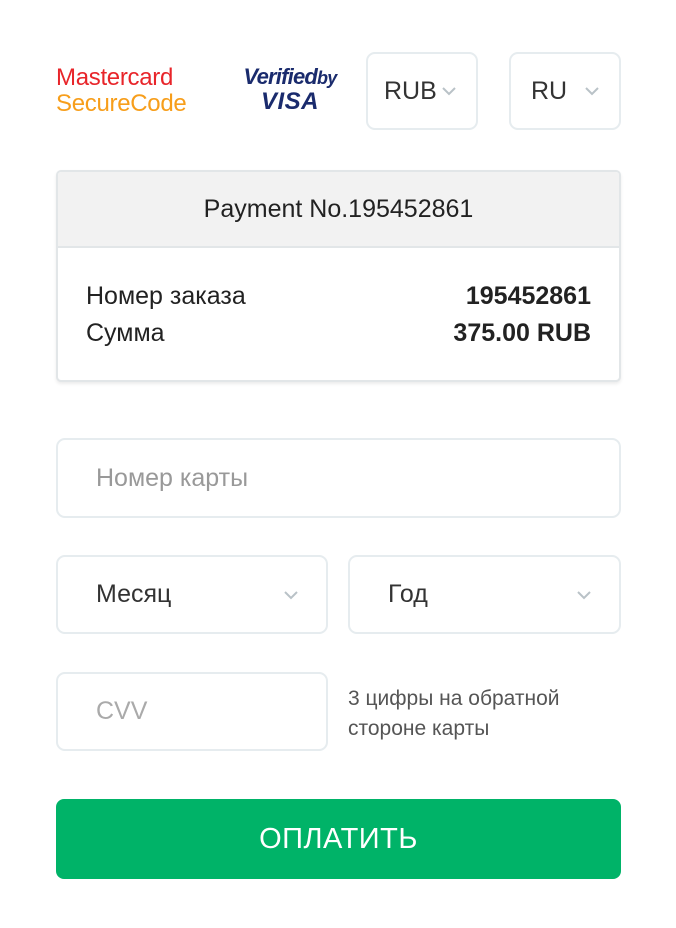  What do you see at coordinates (549, 90) in the screenshot?
I see `language-select-value: RU` at bounding box center [549, 90].